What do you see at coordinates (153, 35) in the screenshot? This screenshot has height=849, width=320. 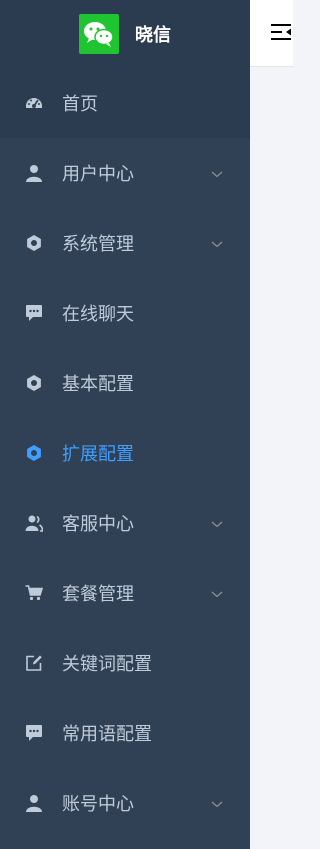 I see `app-name: 晓信` at bounding box center [153, 35].